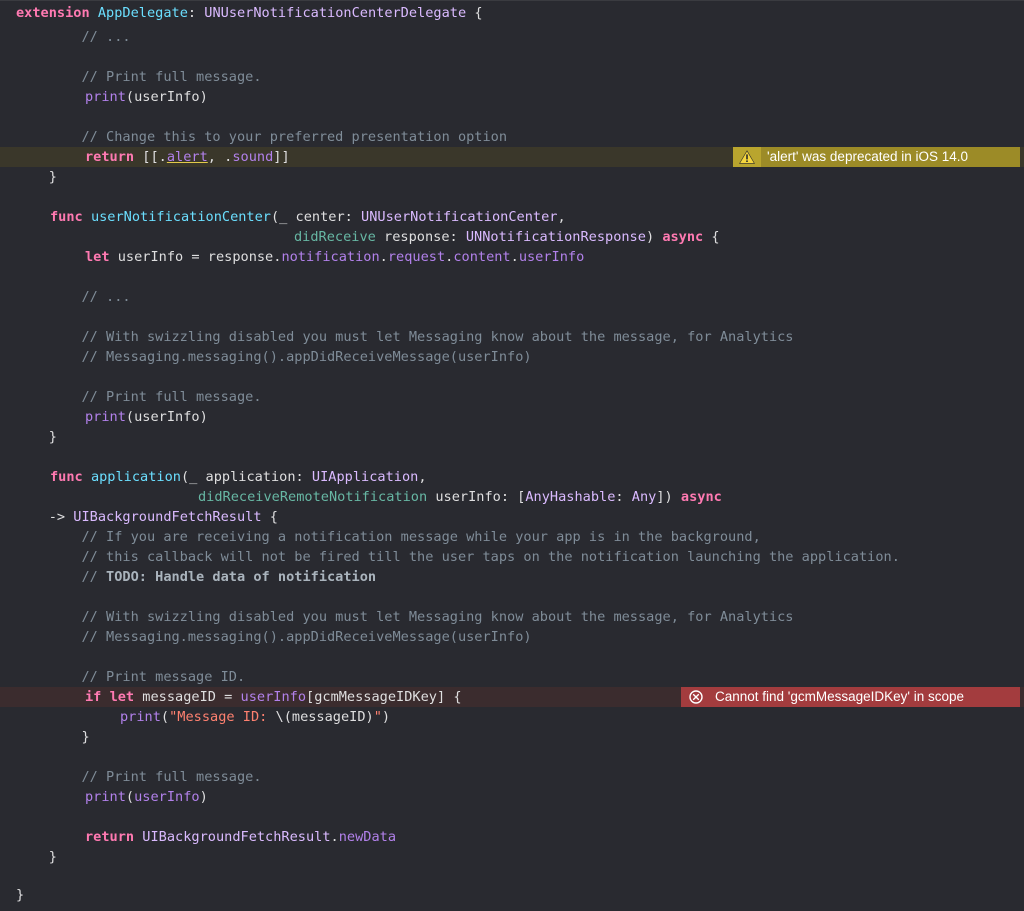 This screenshot has width=1024, height=911. I want to click on error-annotation: Cannot find 'gcmMessageIDKey' in scope, so click(850, 697).